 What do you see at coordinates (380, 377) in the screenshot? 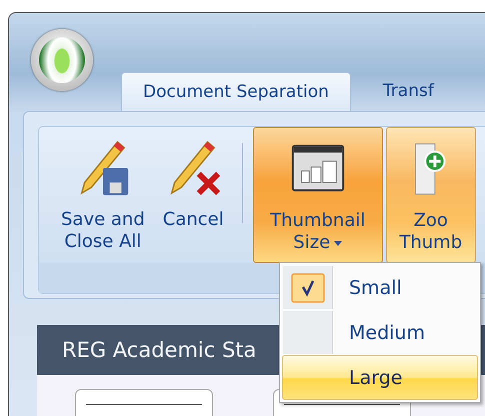
I see `menu-item: Large` at bounding box center [380, 377].